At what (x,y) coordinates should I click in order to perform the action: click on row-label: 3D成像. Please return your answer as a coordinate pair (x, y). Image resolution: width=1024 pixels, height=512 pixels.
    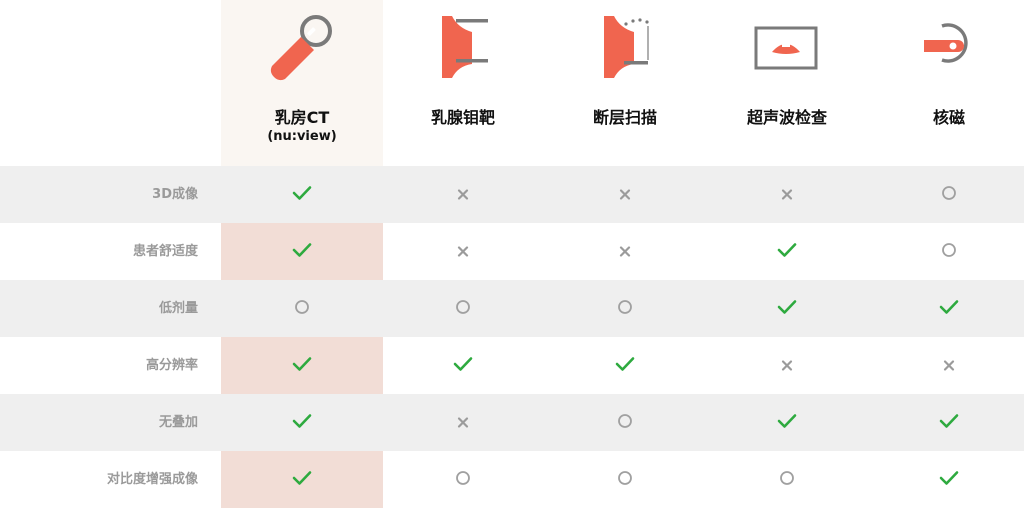
    Looking at the image, I should click on (175, 194).